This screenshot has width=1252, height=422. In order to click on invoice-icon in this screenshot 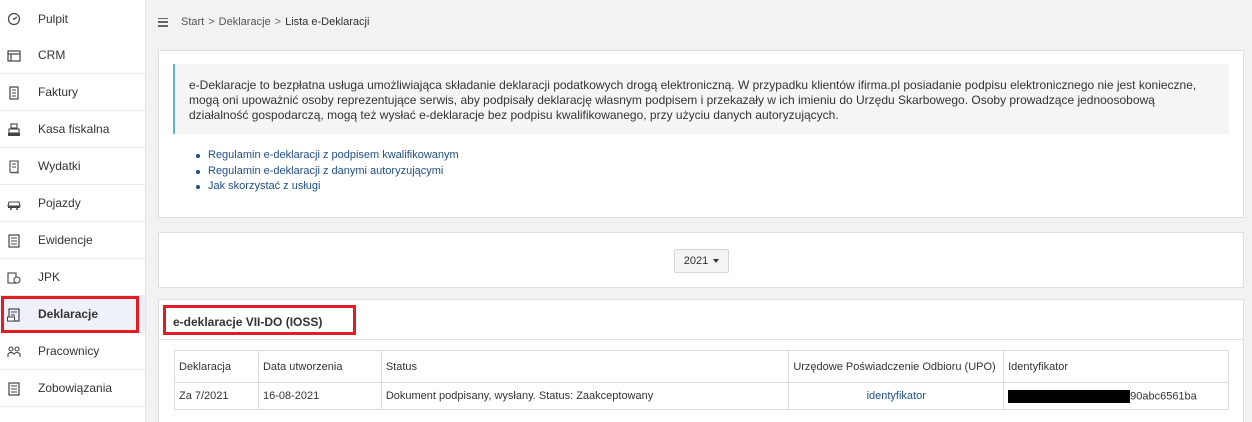, I will do `click(13, 92)`.